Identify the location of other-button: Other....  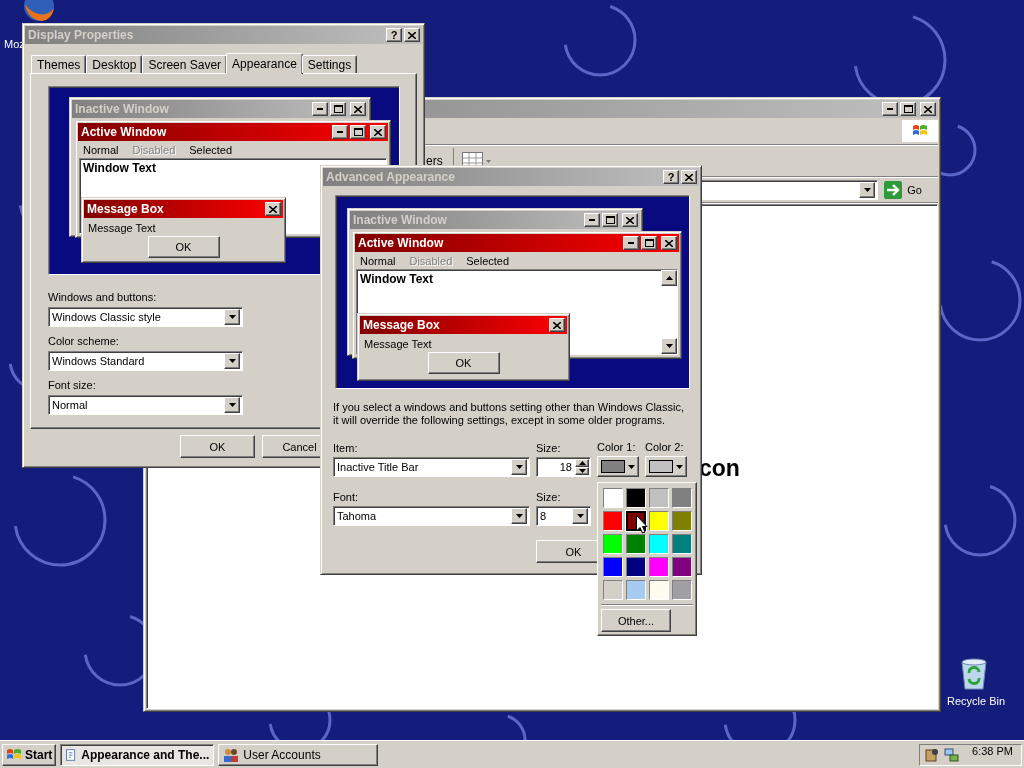
(636, 620).